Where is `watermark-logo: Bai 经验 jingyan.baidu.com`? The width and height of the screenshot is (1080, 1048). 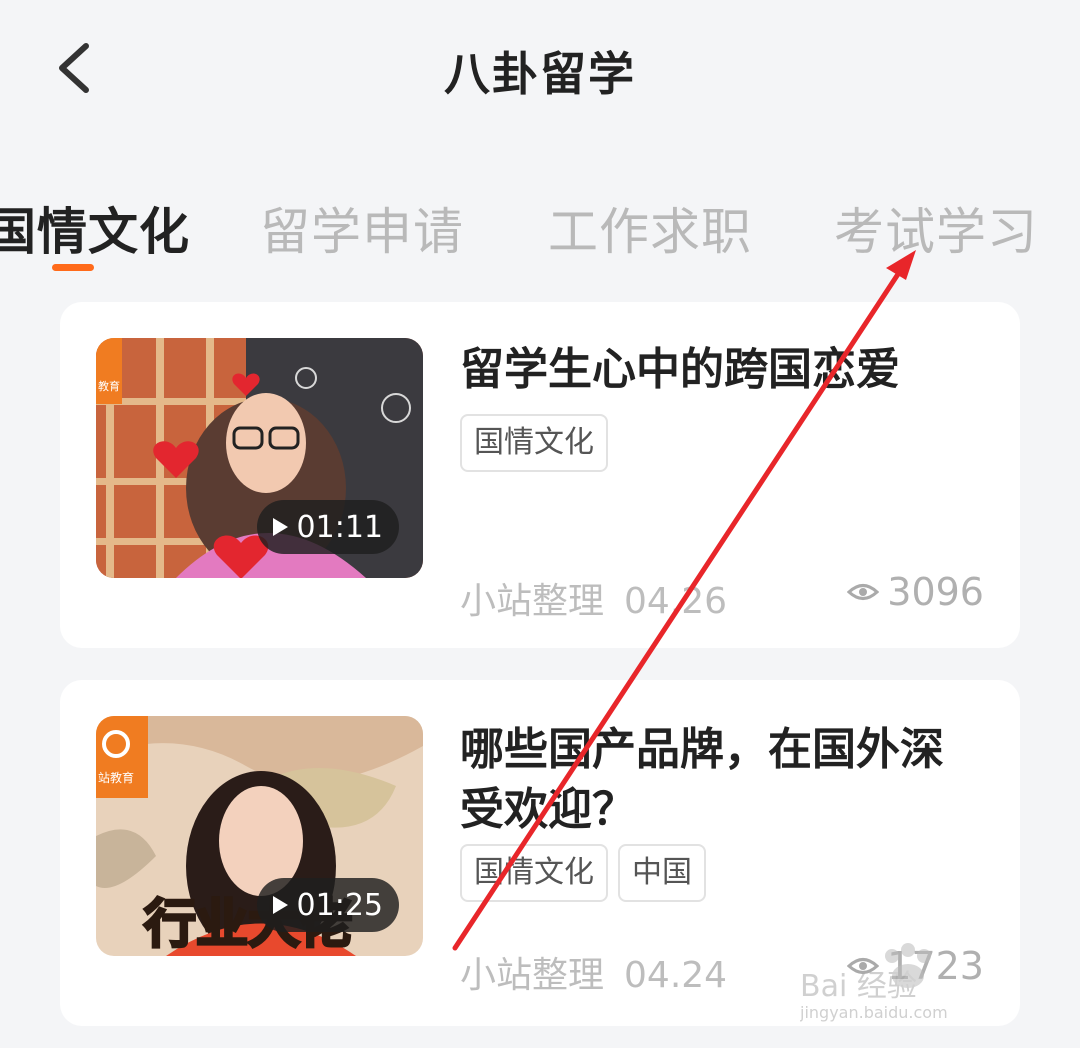 watermark-logo: Bai 经验 jingyan.baidu.com is located at coordinates (874, 982).